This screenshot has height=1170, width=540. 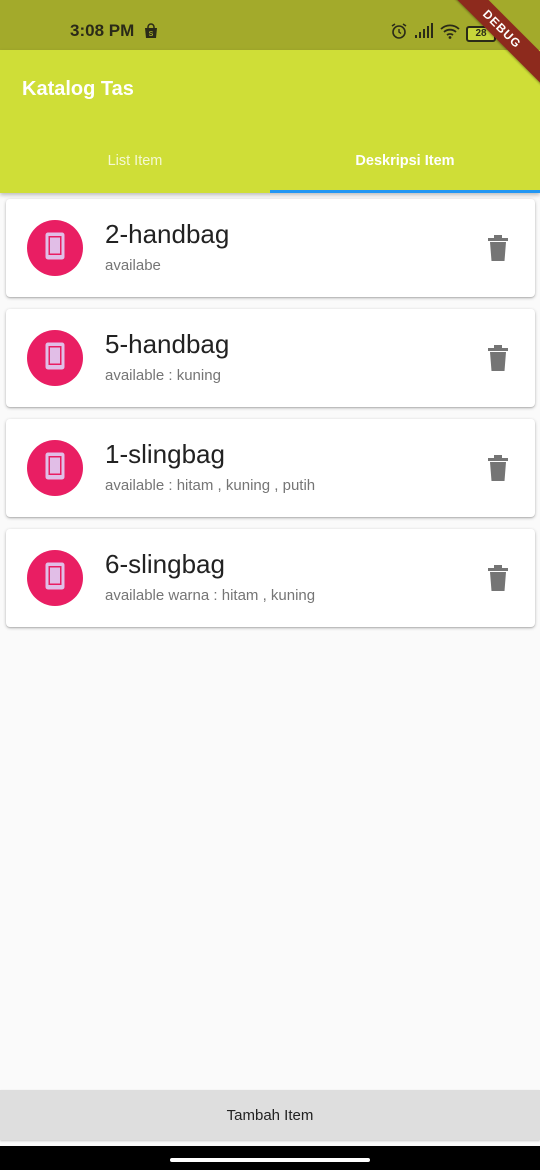 I want to click on status-bar: 3:08 PM S 28, so click(x=270, y=25).